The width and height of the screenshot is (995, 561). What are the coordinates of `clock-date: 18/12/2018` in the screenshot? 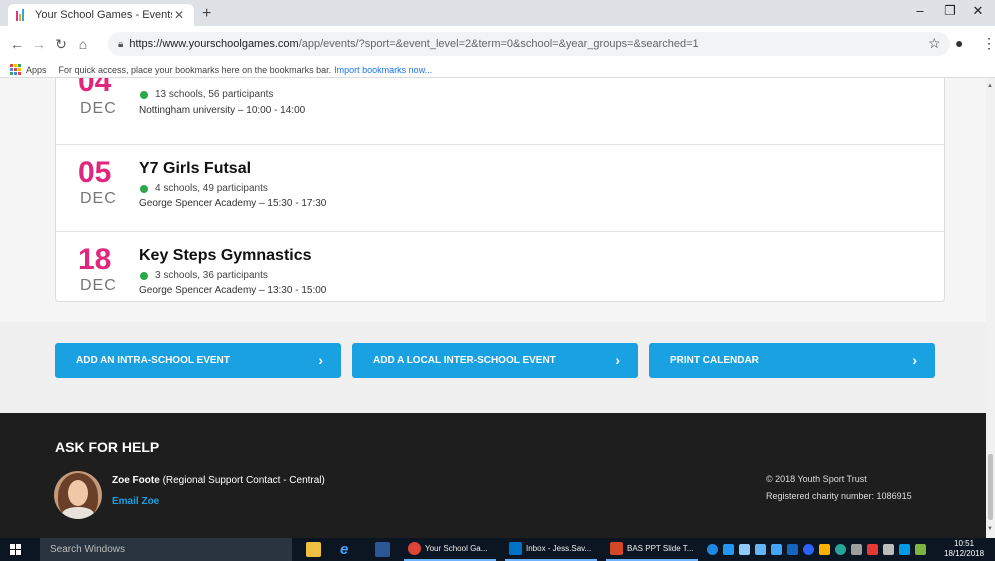 It's located at (964, 553).